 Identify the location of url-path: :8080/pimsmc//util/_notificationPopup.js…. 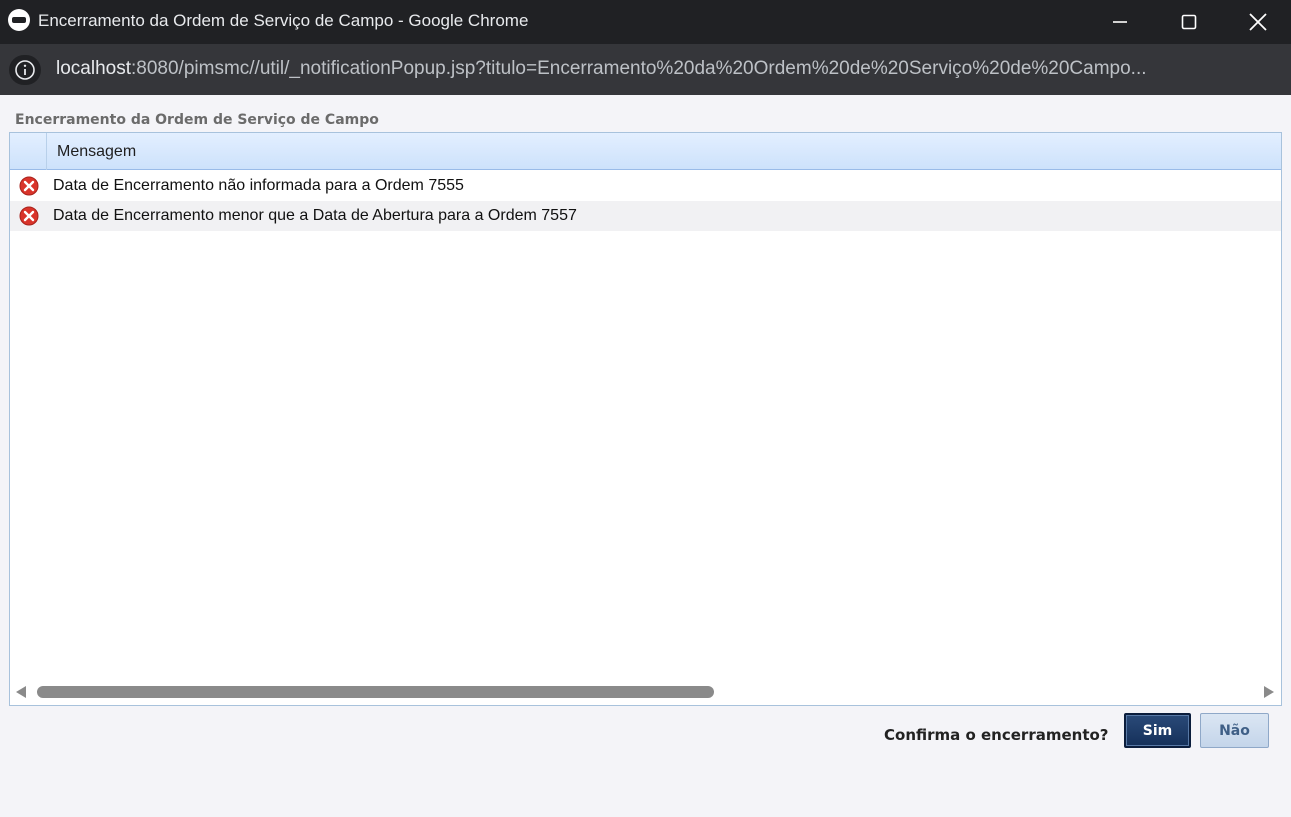
(639, 68).